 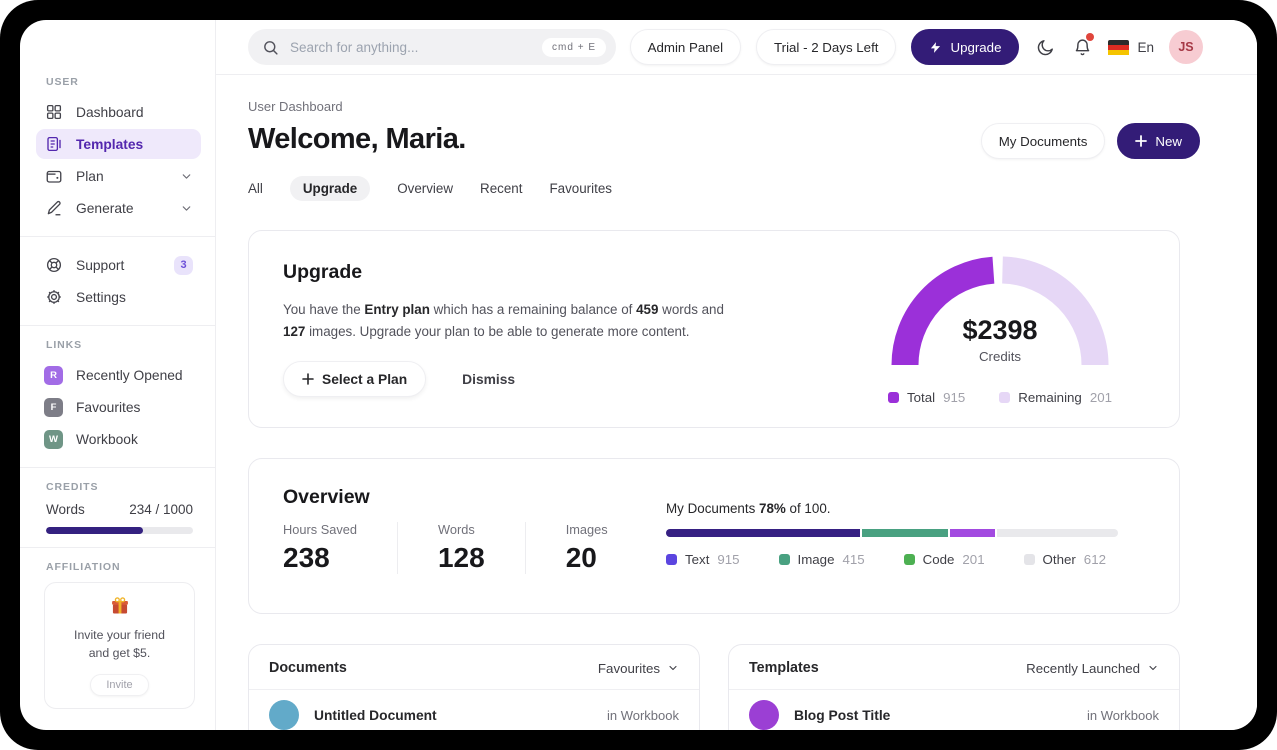 What do you see at coordinates (1083, 45) in the screenshot?
I see `notifications-bell-icon` at bounding box center [1083, 45].